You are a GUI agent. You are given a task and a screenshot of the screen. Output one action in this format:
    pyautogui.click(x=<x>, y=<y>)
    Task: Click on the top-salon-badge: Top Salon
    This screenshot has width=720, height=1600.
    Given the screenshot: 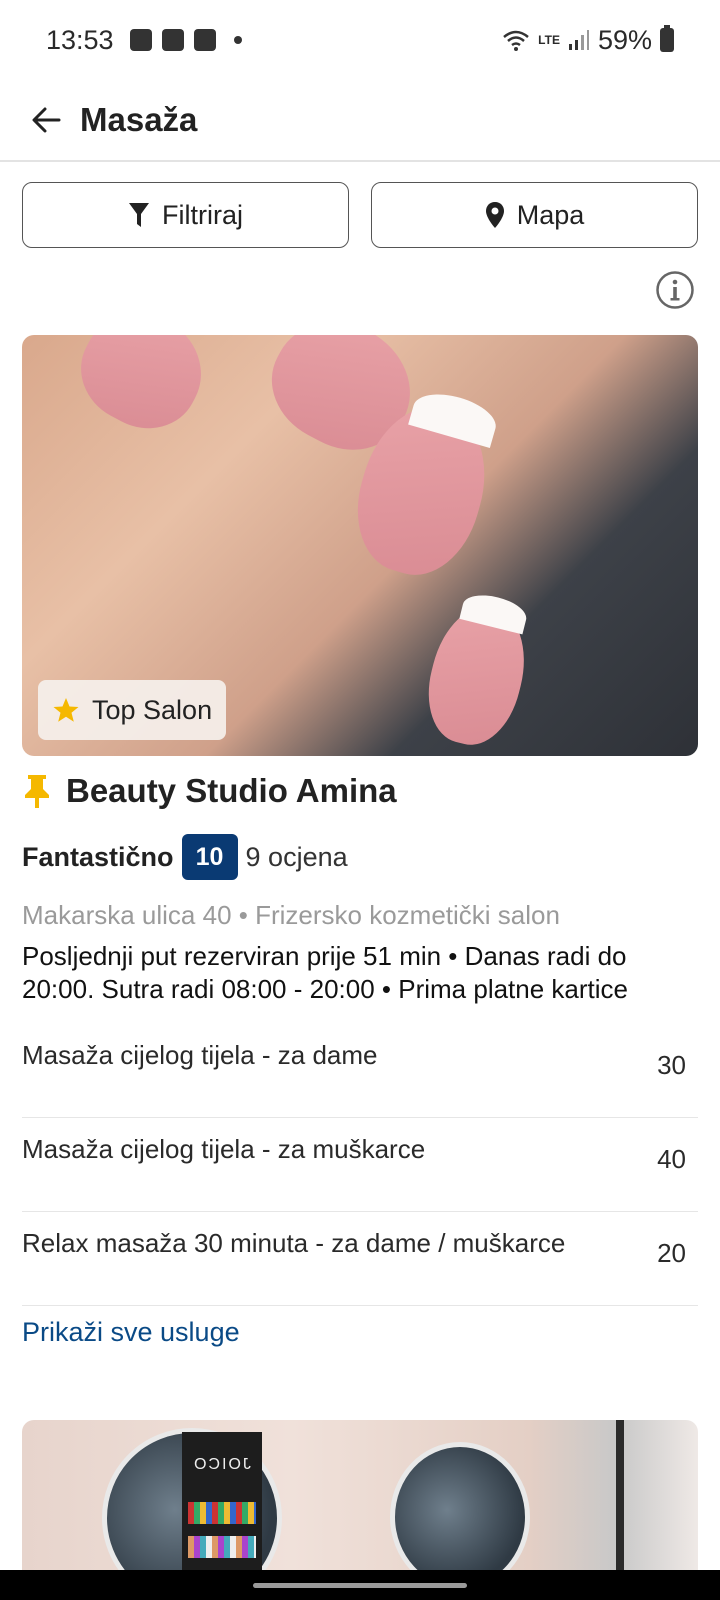 What is the action you would take?
    pyautogui.click(x=132, y=710)
    